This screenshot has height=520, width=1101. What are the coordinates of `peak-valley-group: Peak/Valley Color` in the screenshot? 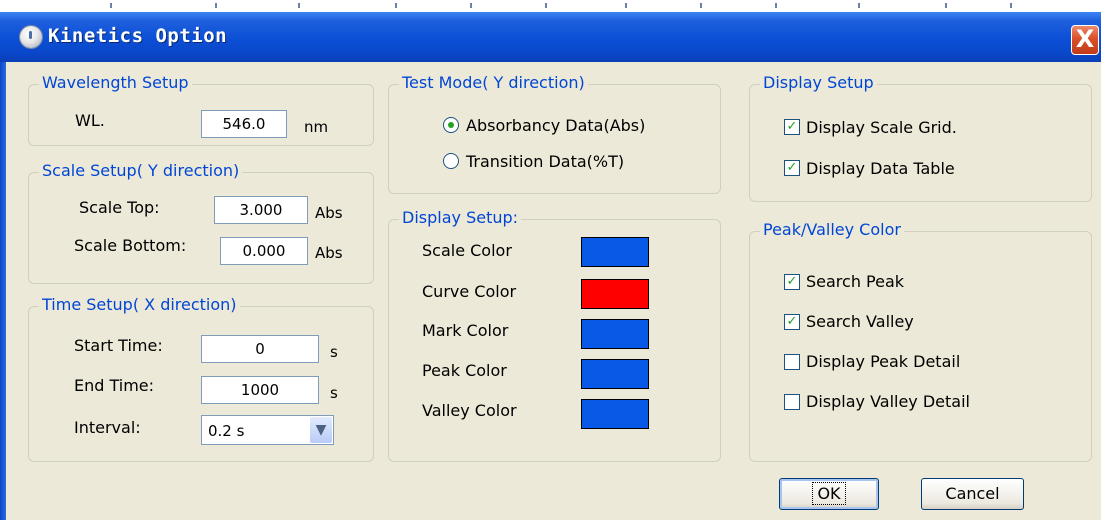 It's located at (920, 341).